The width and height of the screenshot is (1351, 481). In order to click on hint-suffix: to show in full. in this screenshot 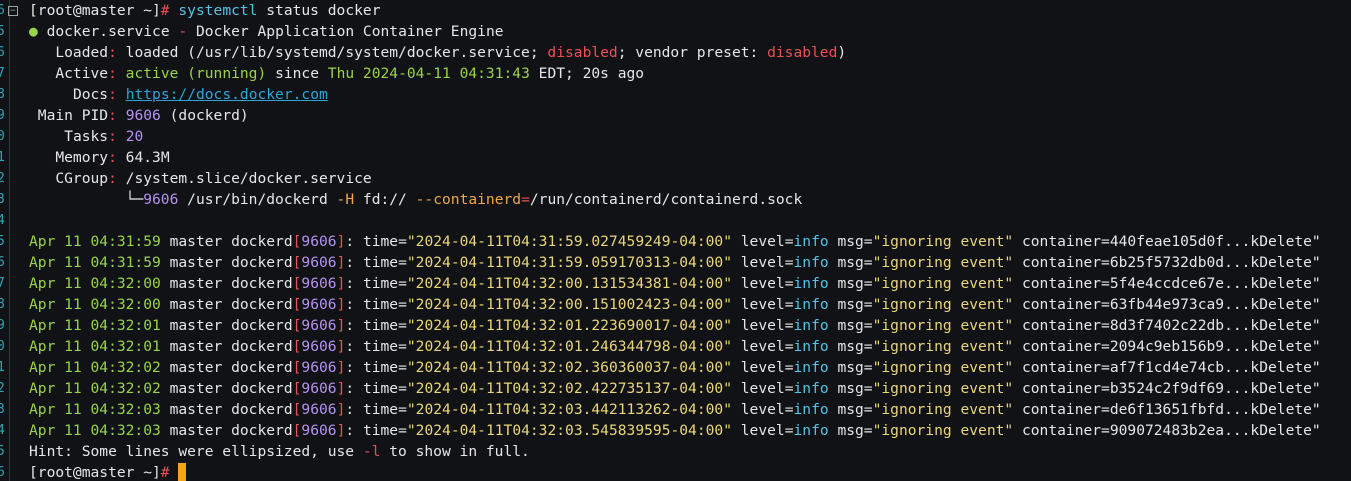, I will do `click(455, 451)`.